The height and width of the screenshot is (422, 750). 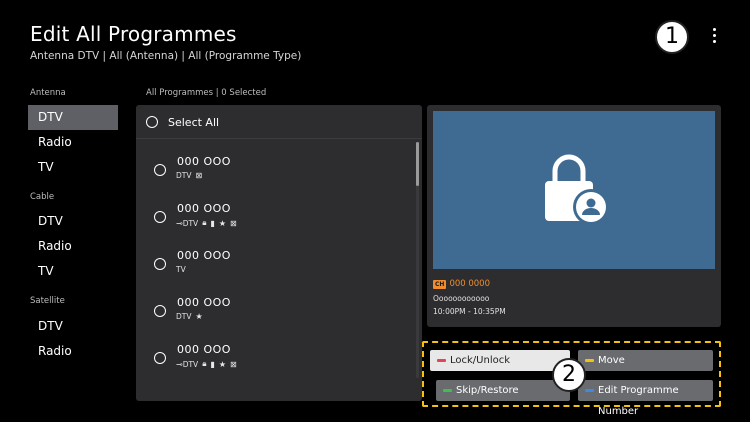 What do you see at coordinates (461, 298) in the screenshot?
I see `programme-title: Oooooooooooo` at bounding box center [461, 298].